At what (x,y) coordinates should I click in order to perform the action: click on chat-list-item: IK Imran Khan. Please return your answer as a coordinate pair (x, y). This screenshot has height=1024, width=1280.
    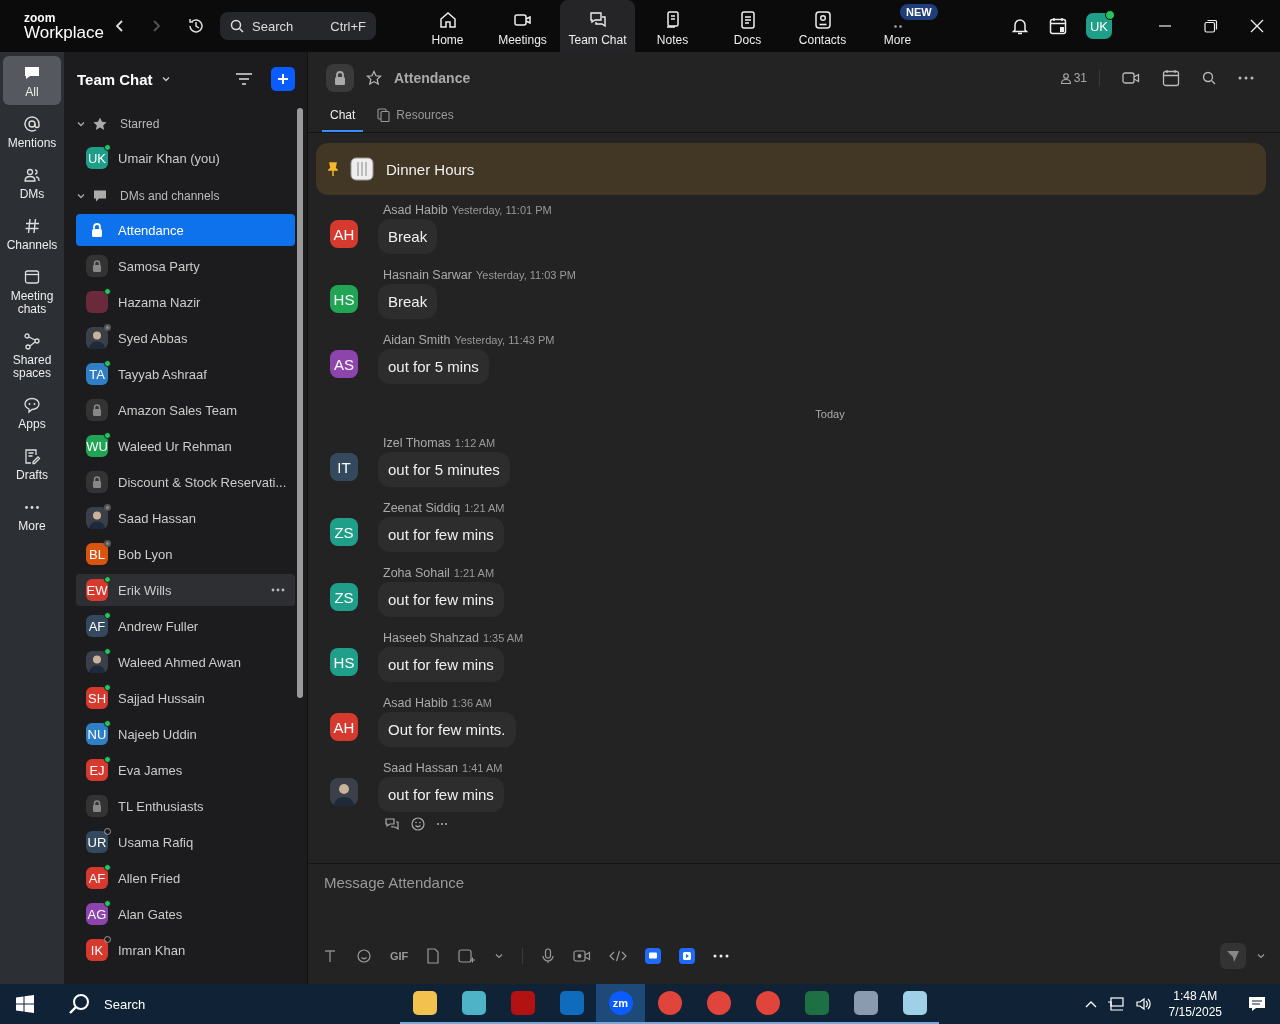
    Looking at the image, I should click on (185, 950).